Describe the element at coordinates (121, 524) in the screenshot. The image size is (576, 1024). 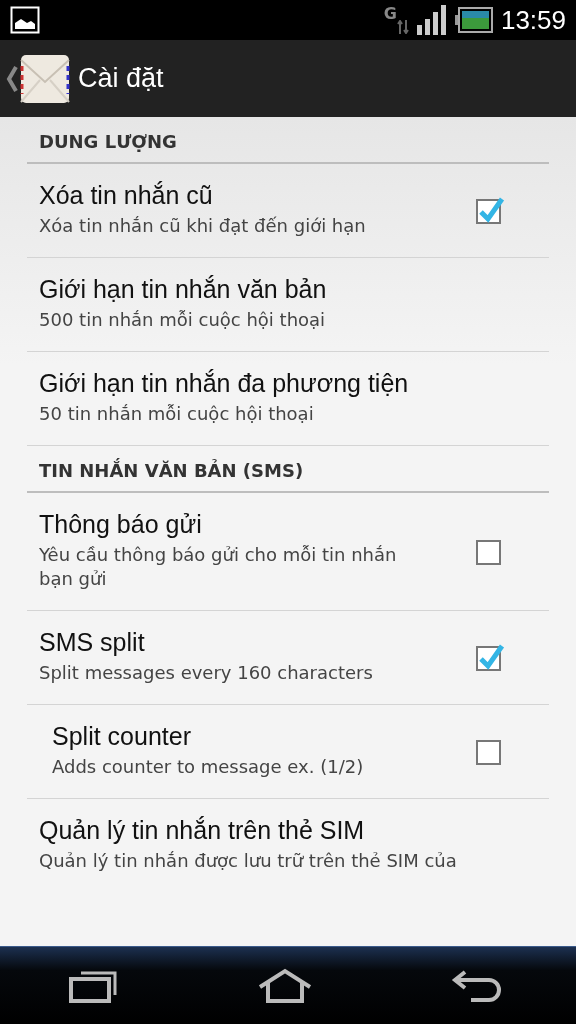
I see `item-title: Thông báo gửi` at that location.